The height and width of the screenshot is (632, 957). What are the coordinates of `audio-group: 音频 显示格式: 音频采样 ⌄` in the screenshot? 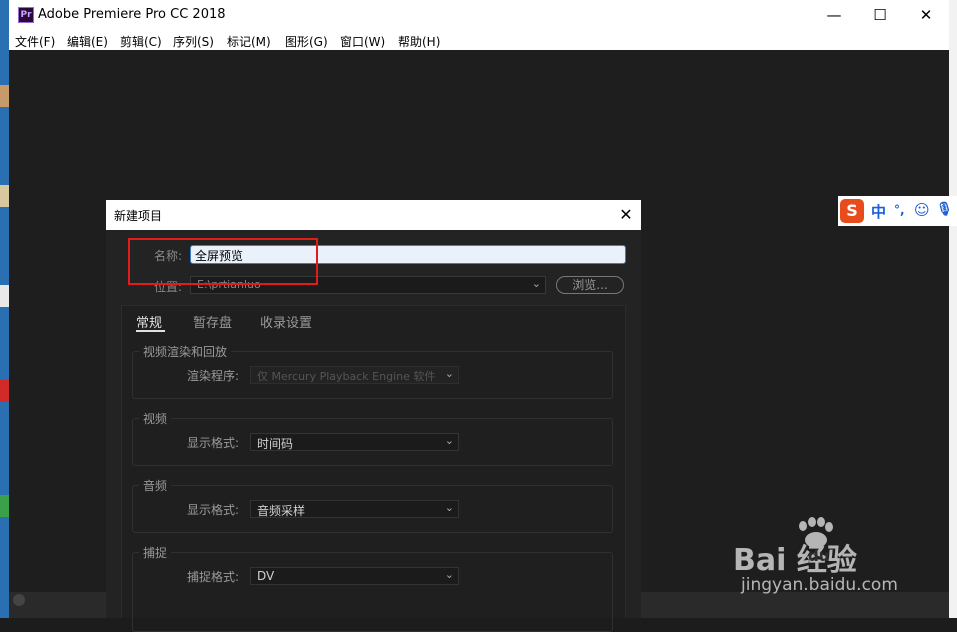 It's located at (372, 505).